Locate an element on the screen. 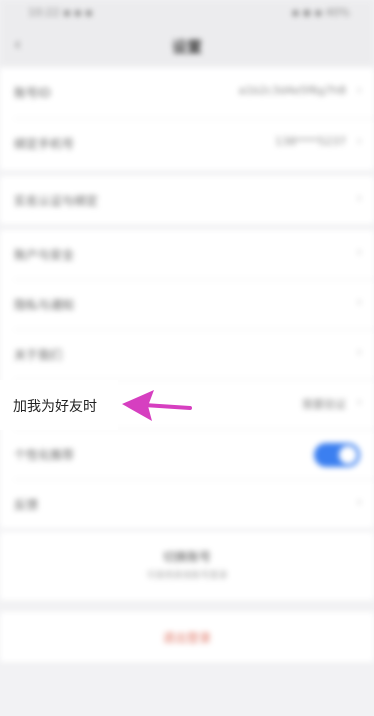  switch-account-button: 切换账号 可使用其他账号登录 is located at coordinates (187, 566).